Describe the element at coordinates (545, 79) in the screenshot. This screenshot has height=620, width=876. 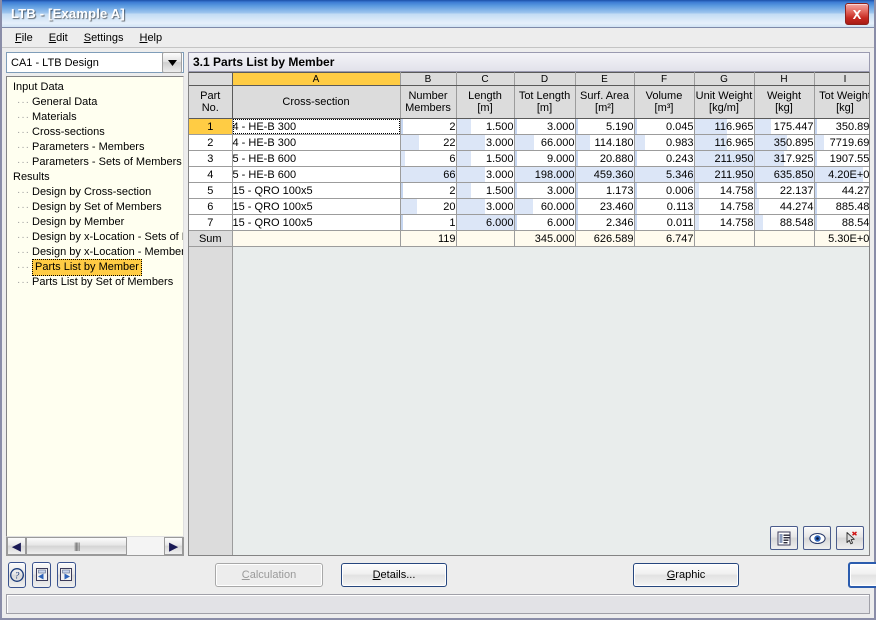
I see `column-header-D: D` at that location.